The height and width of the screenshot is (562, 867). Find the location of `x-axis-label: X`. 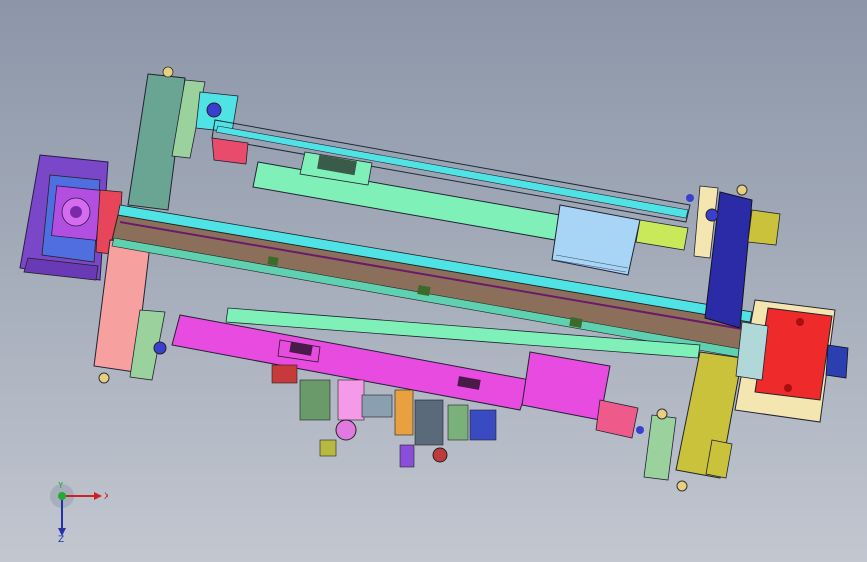

x-axis-label: X is located at coordinates (106, 497).